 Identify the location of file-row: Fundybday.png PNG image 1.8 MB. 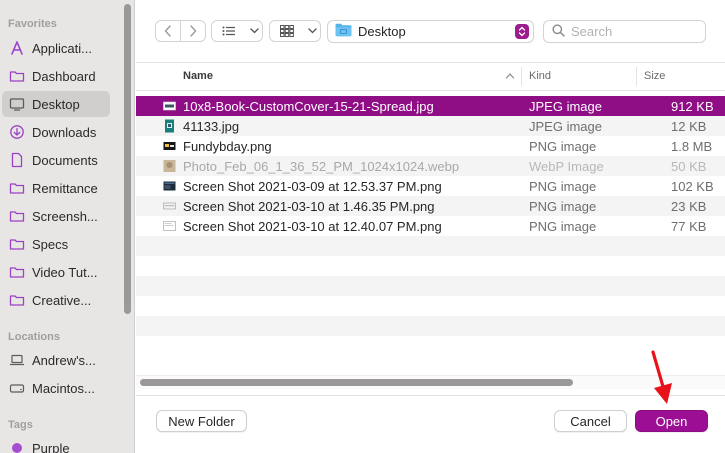
(430, 146).